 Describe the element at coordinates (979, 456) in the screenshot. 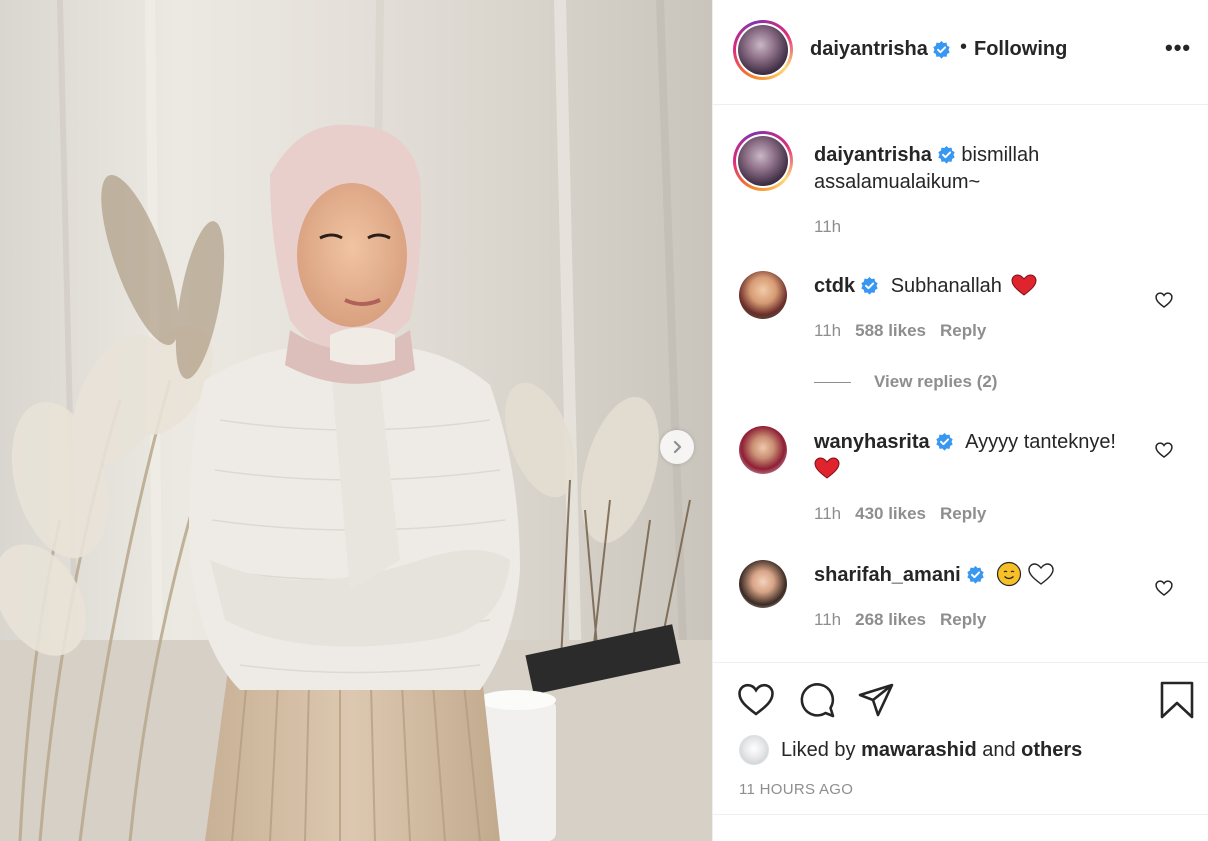

I see `comment-body: wanyhasrita Ayyyy tanteknye!` at that location.